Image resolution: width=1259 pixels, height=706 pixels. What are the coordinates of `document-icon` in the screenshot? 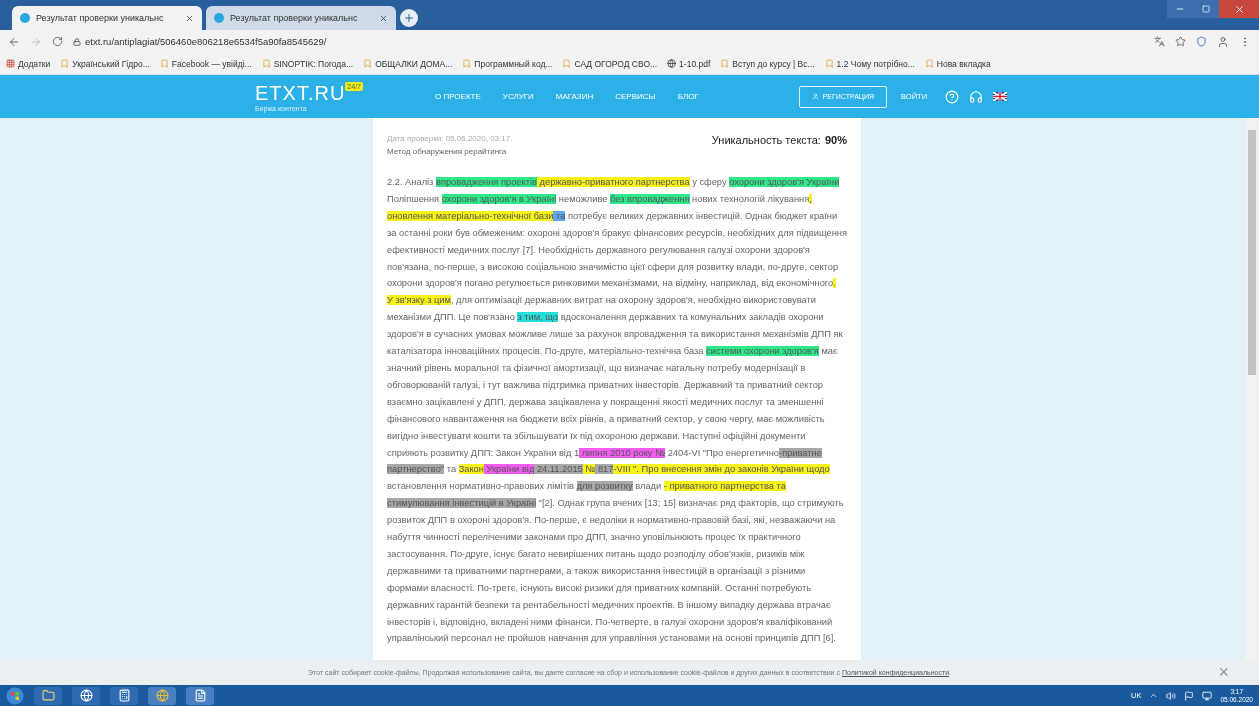 It's located at (200, 695).